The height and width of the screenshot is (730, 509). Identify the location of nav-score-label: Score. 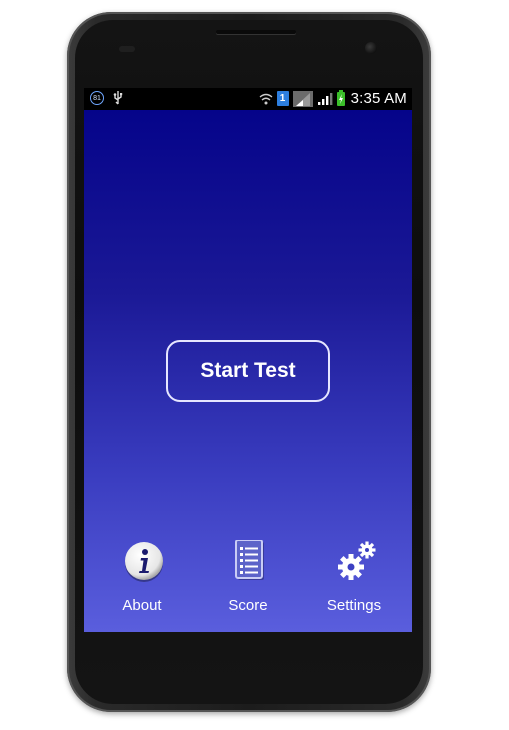
(248, 605).